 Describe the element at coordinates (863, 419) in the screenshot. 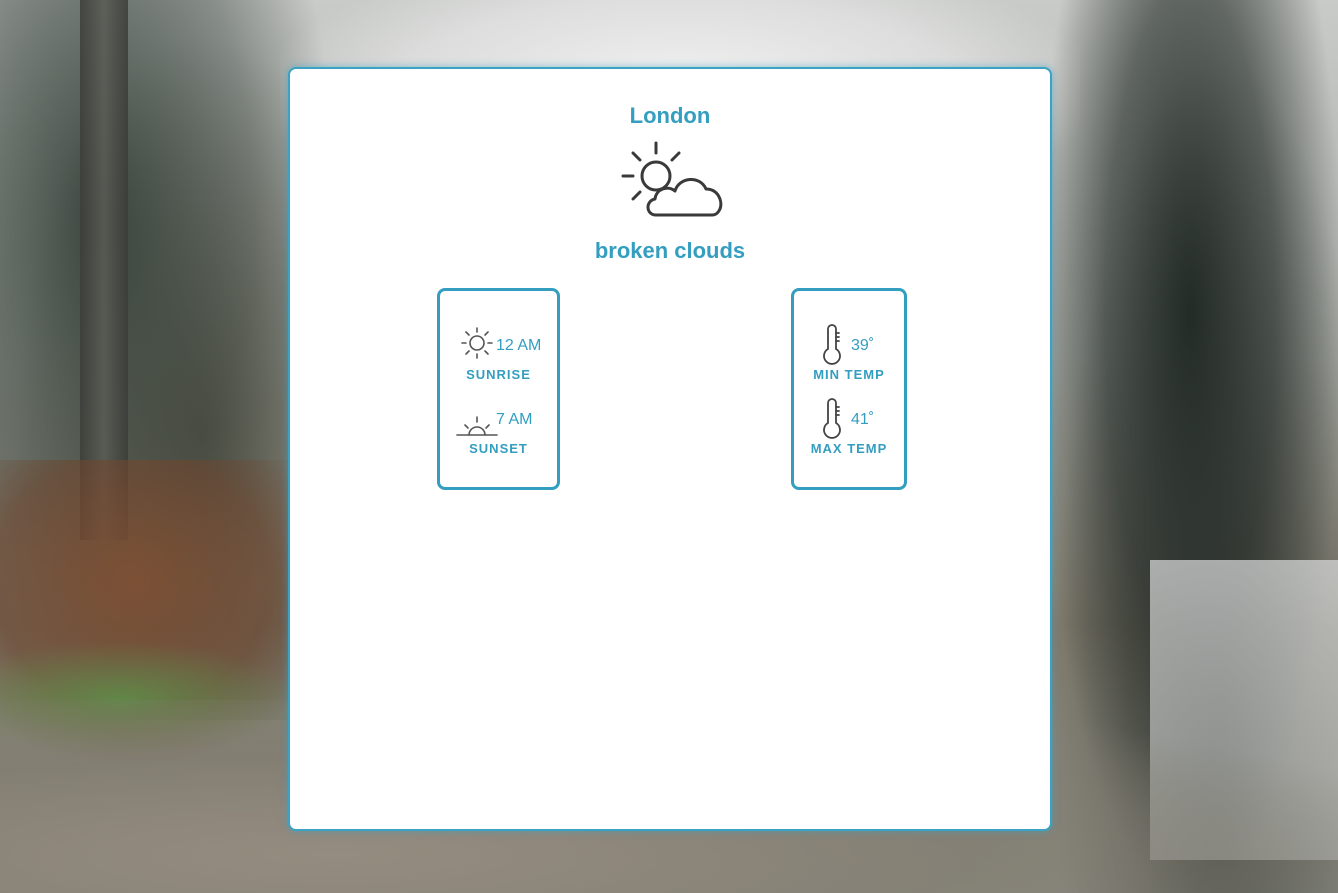

I see `max-temp-value: 41˚` at that location.